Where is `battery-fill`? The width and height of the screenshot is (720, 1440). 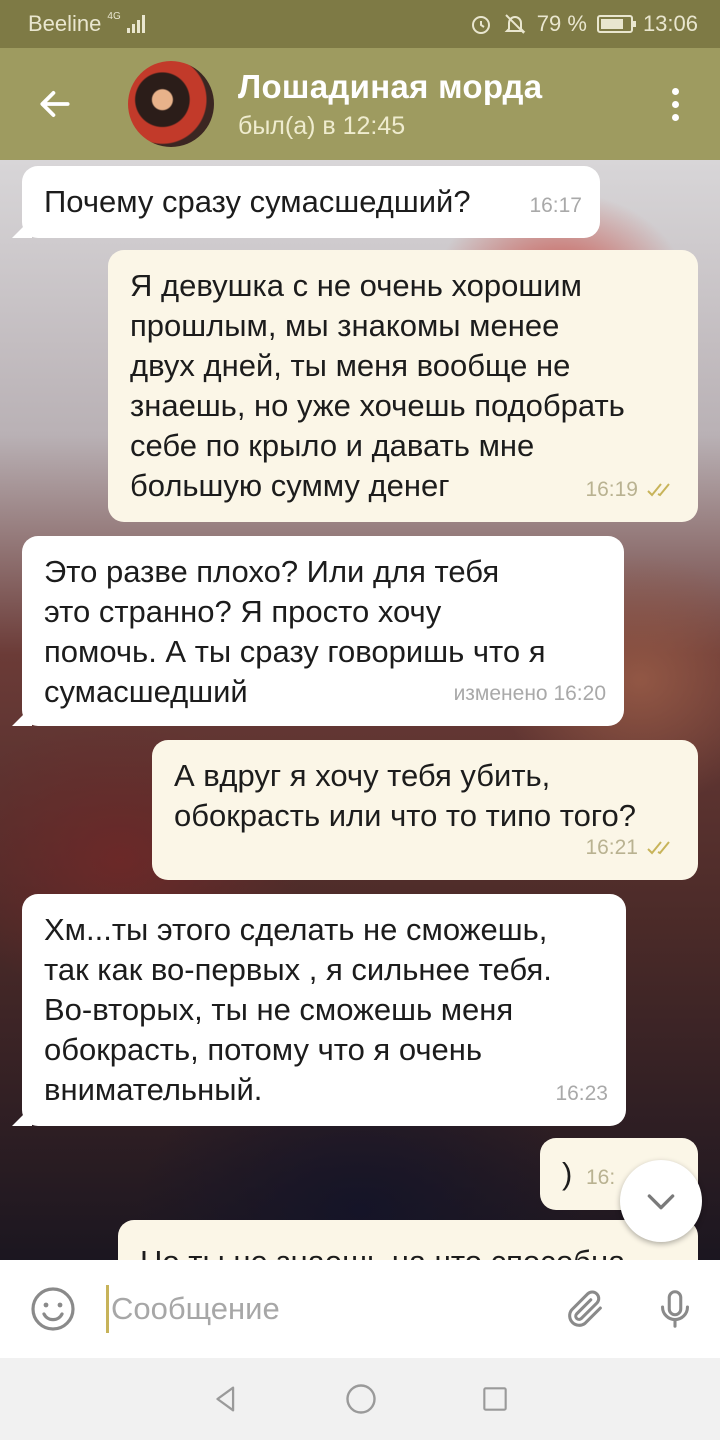 battery-fill is located at coordinates (611, 24).